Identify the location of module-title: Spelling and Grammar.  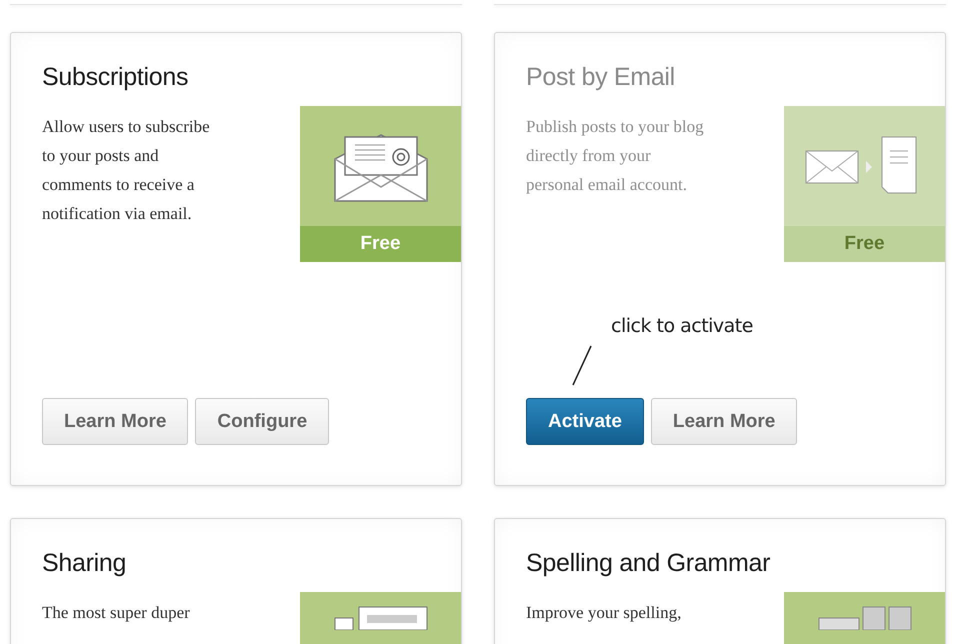
(648, 563).